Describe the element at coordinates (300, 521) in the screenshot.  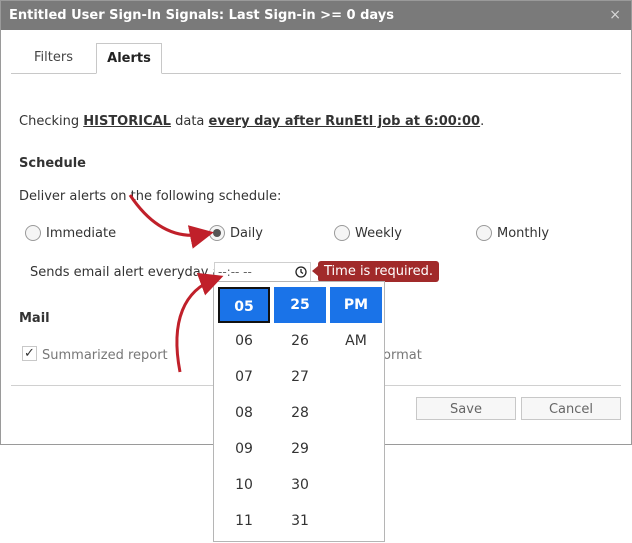
I see `minute-option: 31` at that location.